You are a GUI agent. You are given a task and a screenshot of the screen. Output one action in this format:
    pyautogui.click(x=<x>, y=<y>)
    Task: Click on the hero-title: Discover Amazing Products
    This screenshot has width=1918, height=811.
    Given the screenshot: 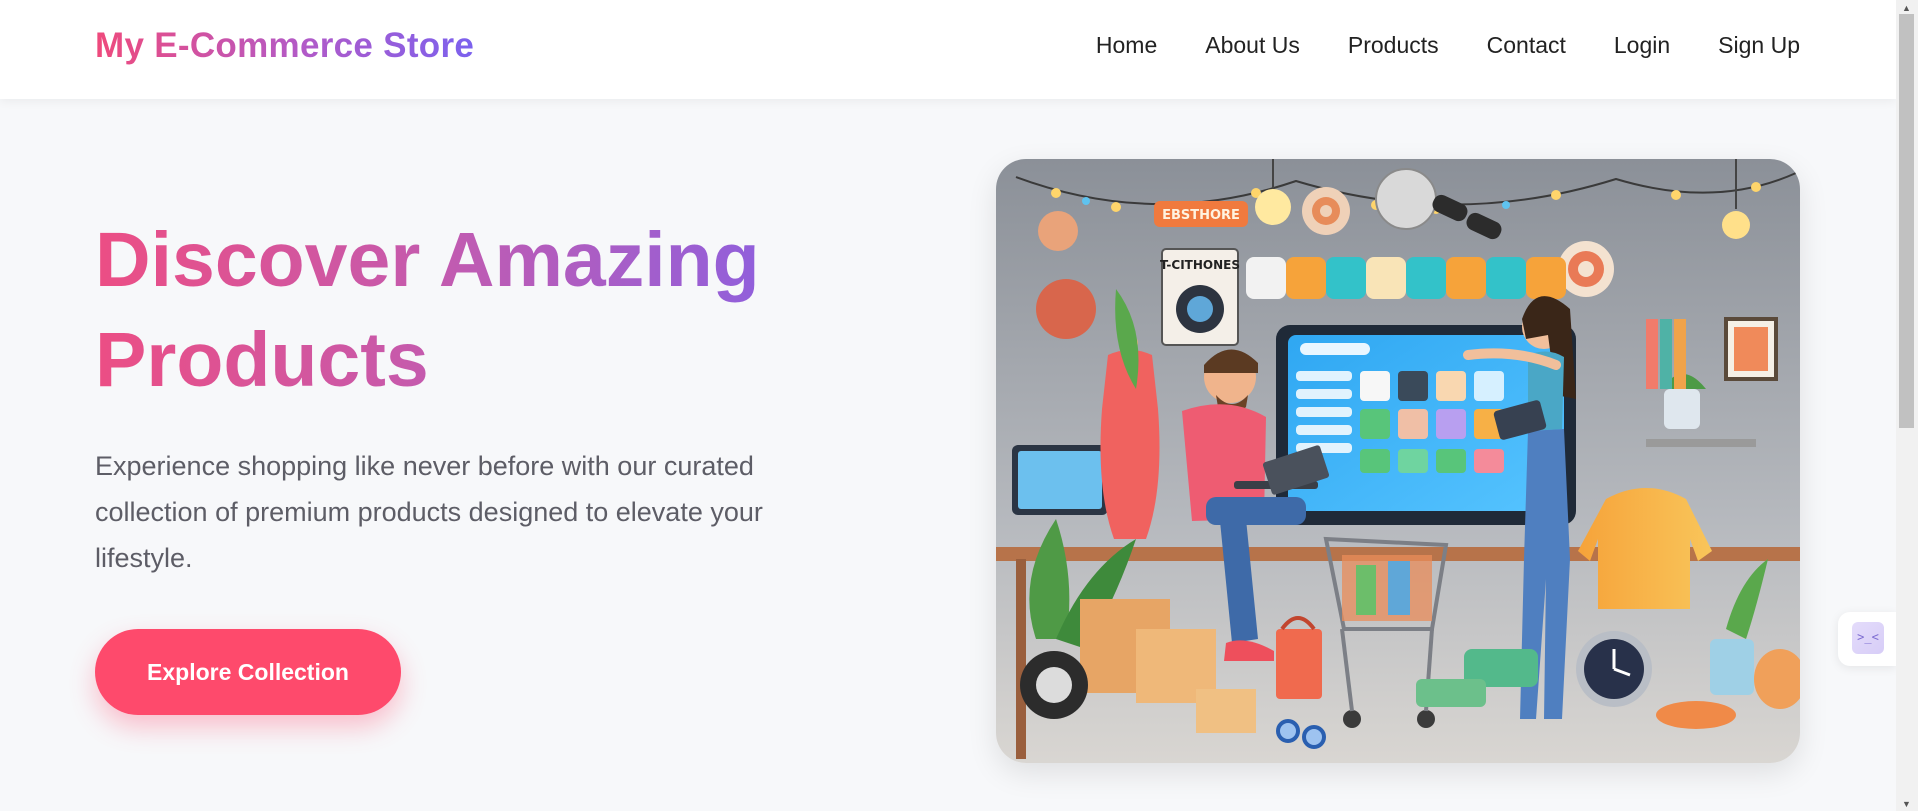 What is the action you would take?
    pyautogui.click(x=485, y=310)
    